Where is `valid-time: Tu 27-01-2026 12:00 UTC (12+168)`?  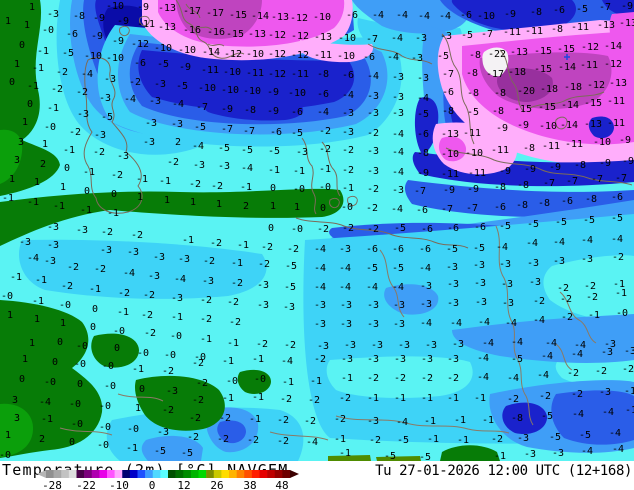 valid-time: Tu 27-01-2026 12:00 UTC (12+168) is located at coordinates (503, 471).